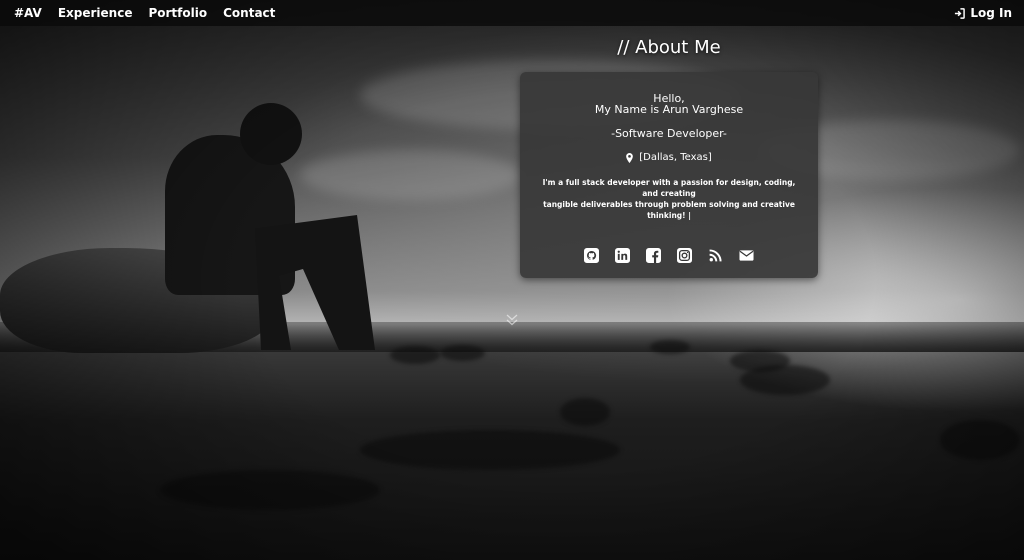  What do you see at coordinates (591, 255) in the screenshot?
I see `github-icon` at bounding box center [591, 255].